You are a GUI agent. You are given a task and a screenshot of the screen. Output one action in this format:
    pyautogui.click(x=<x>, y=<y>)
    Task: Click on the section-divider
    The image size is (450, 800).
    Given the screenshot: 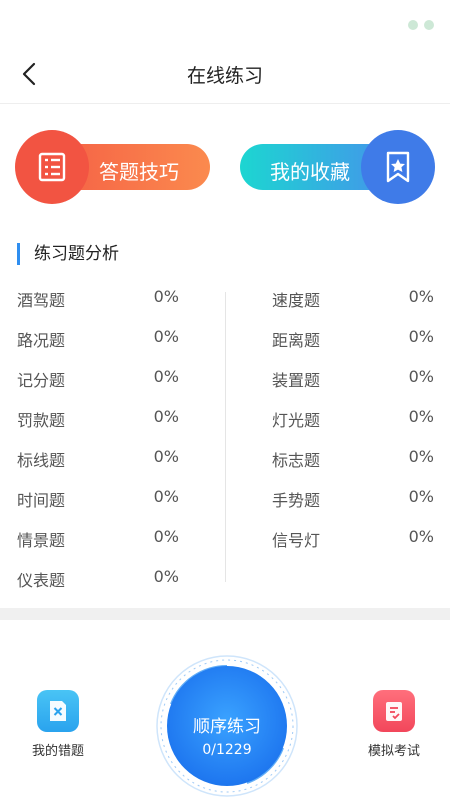 What is the action you would take?
    pyautogui.click(x=225, y=614)
    